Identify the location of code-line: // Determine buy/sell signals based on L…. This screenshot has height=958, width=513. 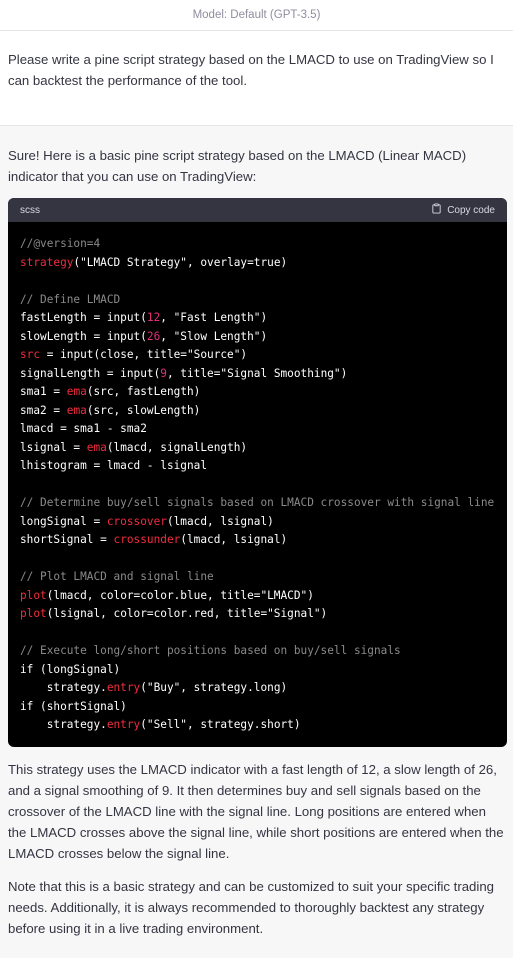
(257, 503).